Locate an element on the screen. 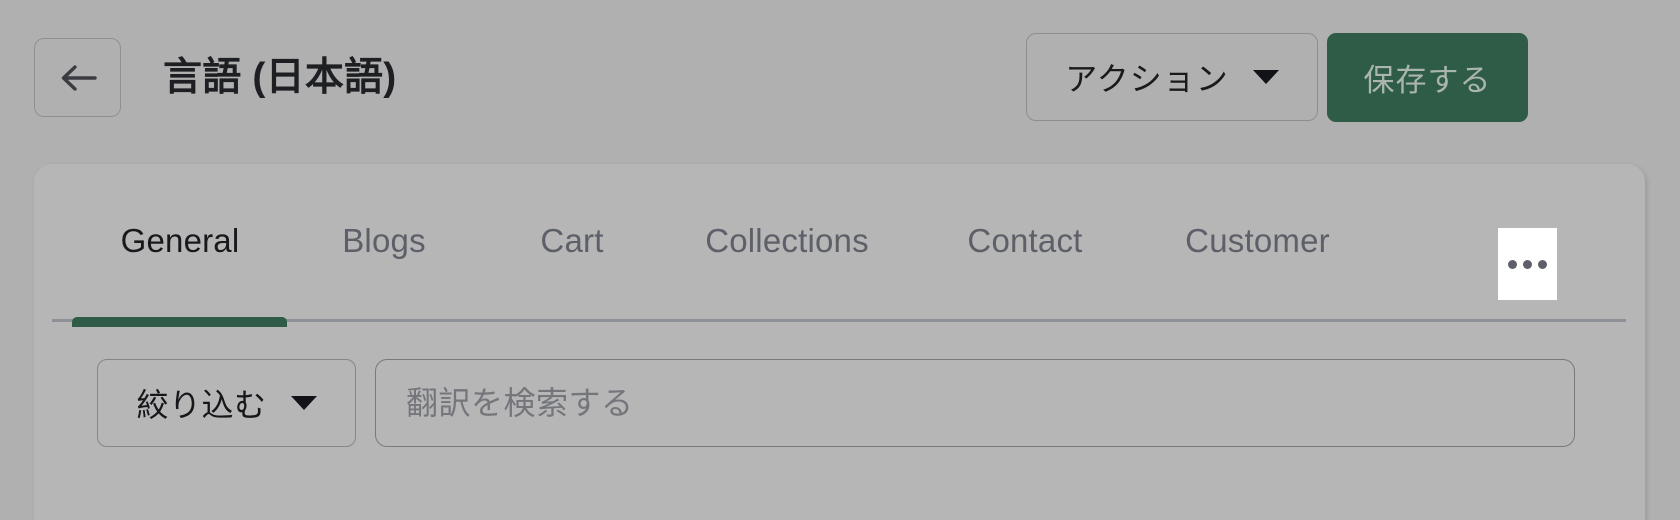 Image resolution: width=1680 pixels, height=520 pixels. actions-button-label: アクション is located at coordinates (1147, 79).